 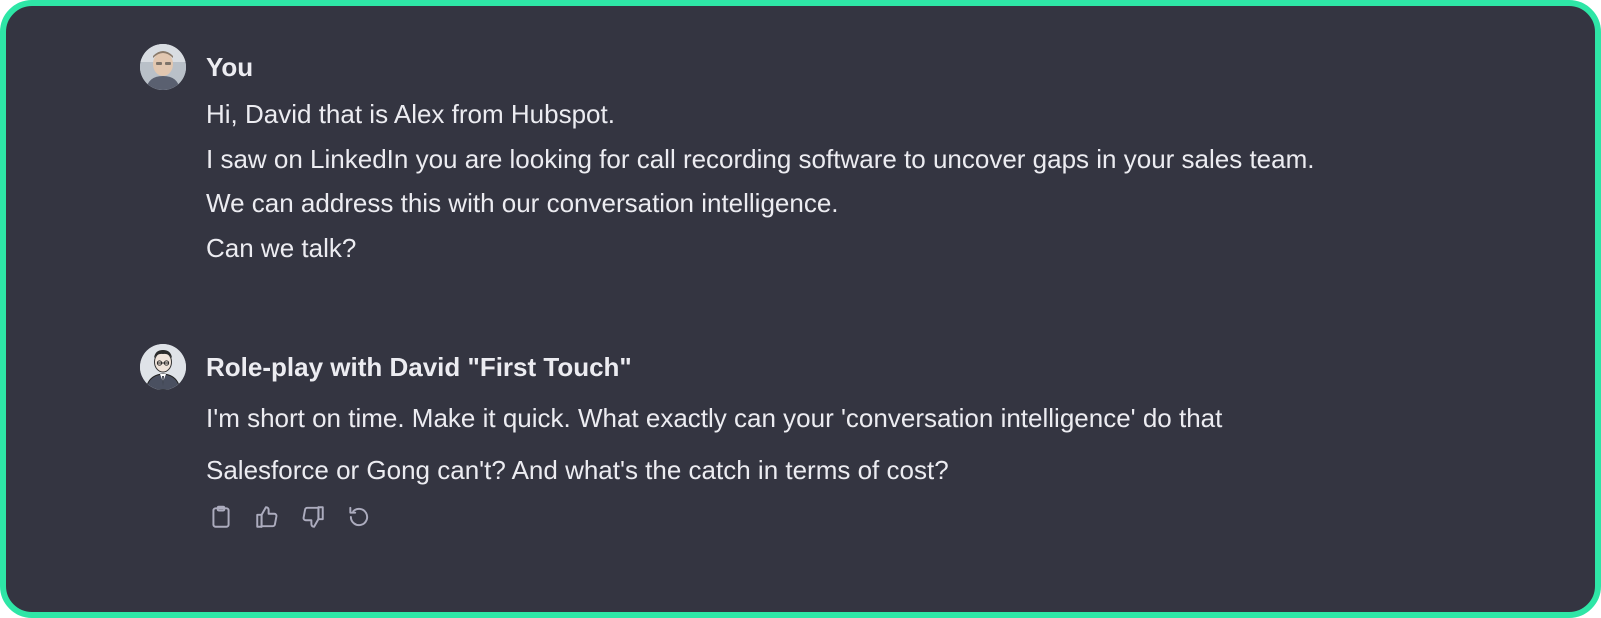 What do you see at coordinates (290, 517) in the screenshot?
I see `message-actions` at bounding box center [290, 517].